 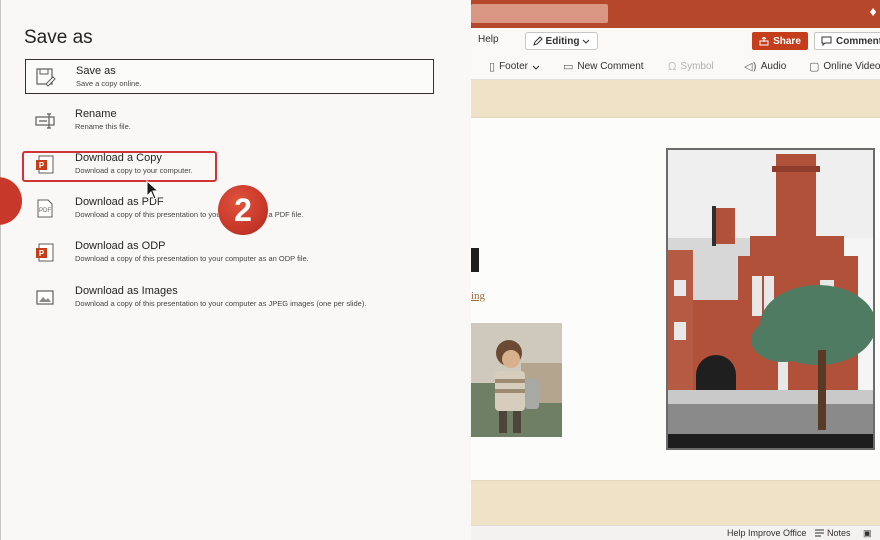 What do you see at coordinates (96, 71) in the screenshot?
I see `option-label: Save as` at bounding box center [96, 71].